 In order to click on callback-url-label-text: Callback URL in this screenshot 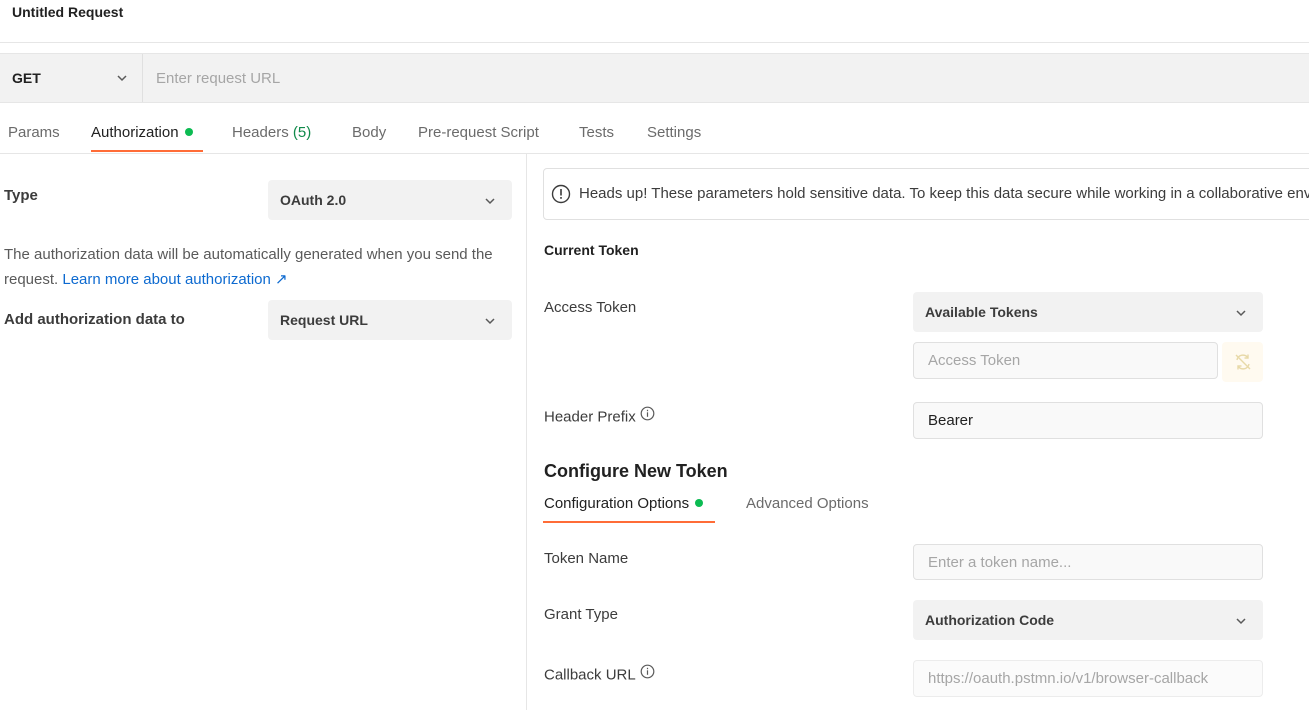, I will do `click(590, 675)`.